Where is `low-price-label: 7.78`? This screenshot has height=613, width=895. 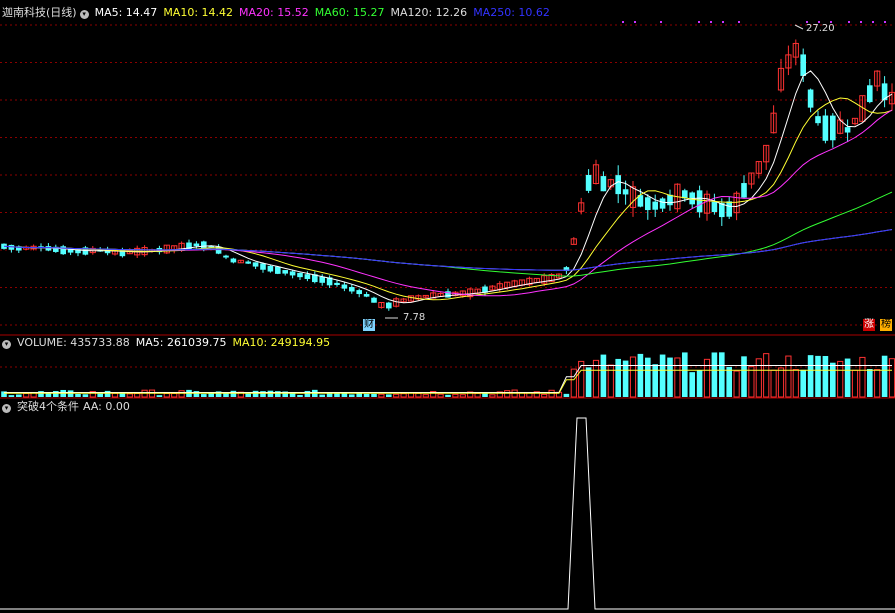
low-price-label: 7.78 is located at coordinates (414, 317).